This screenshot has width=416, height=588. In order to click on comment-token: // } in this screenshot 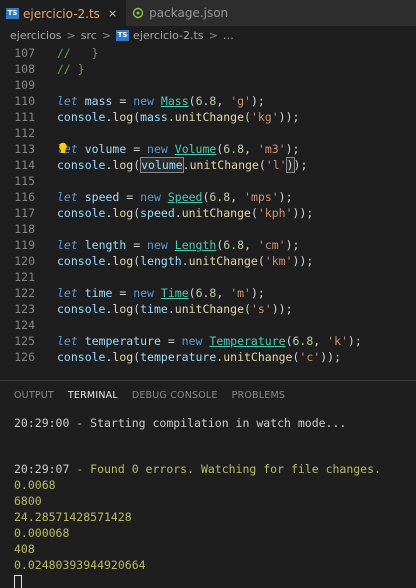, I will do `click(78, 53)`.